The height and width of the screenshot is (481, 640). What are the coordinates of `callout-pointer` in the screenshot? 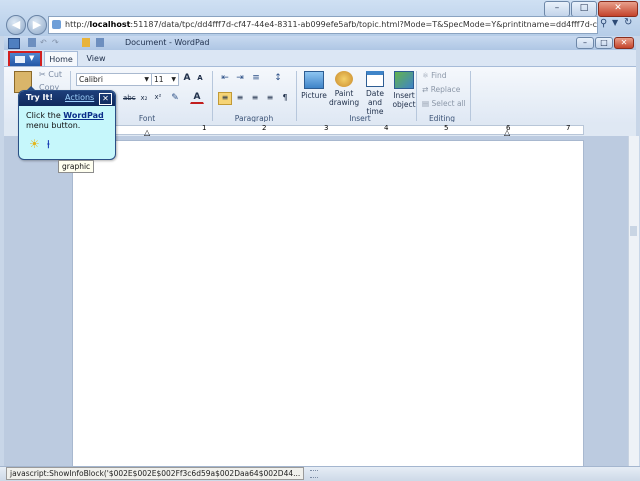 It's located at (31, 88).